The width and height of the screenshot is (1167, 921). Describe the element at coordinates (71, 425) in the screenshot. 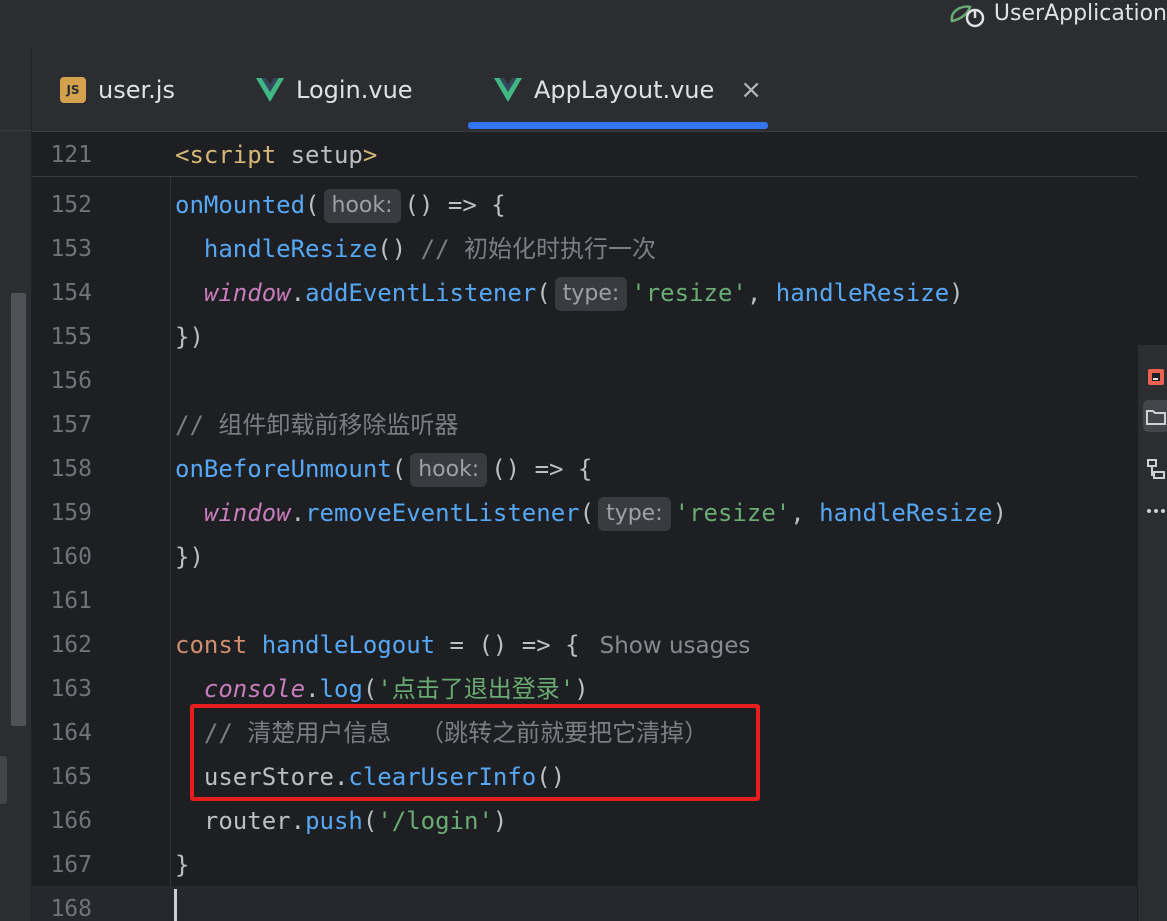

I see `line-number: 157` at that location.